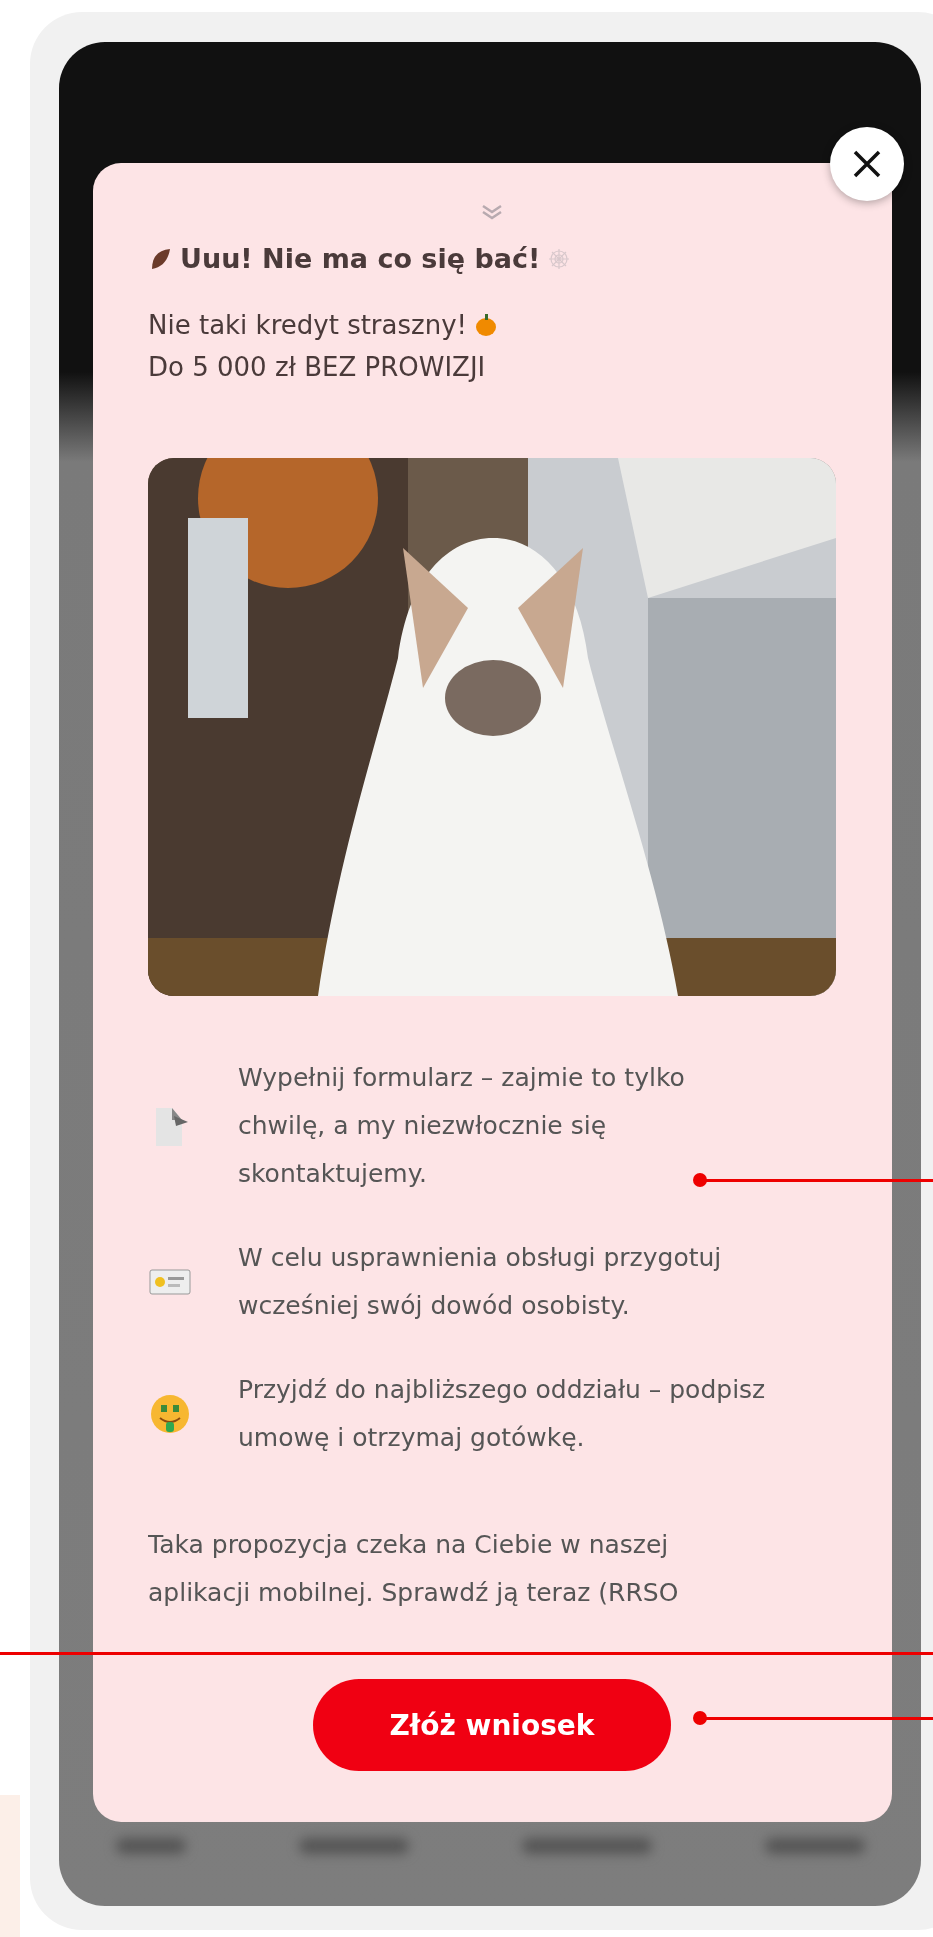 The image size is (933, 1937). I want to click on blurred-tab-label, so click(150, 1846).